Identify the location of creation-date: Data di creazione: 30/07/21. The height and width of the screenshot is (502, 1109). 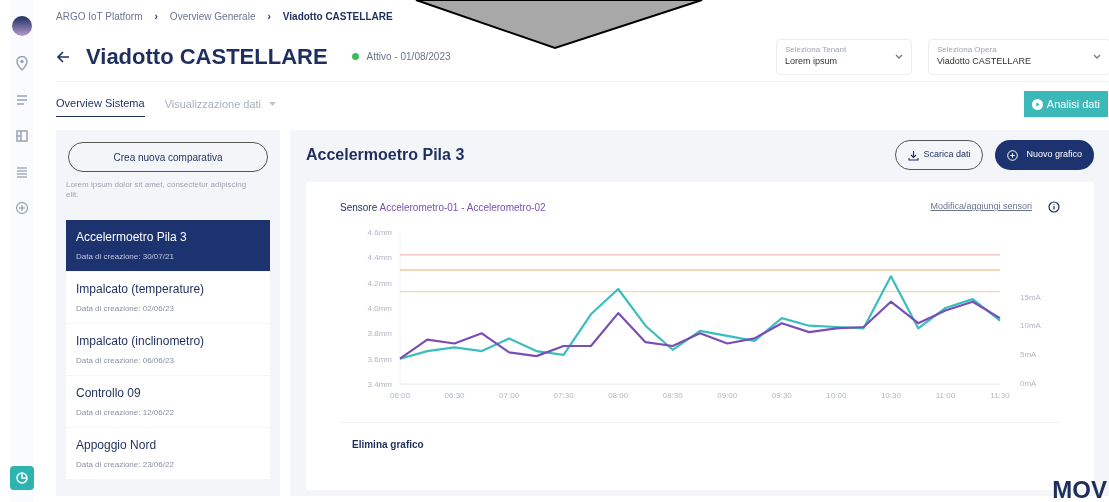
(125, 257).